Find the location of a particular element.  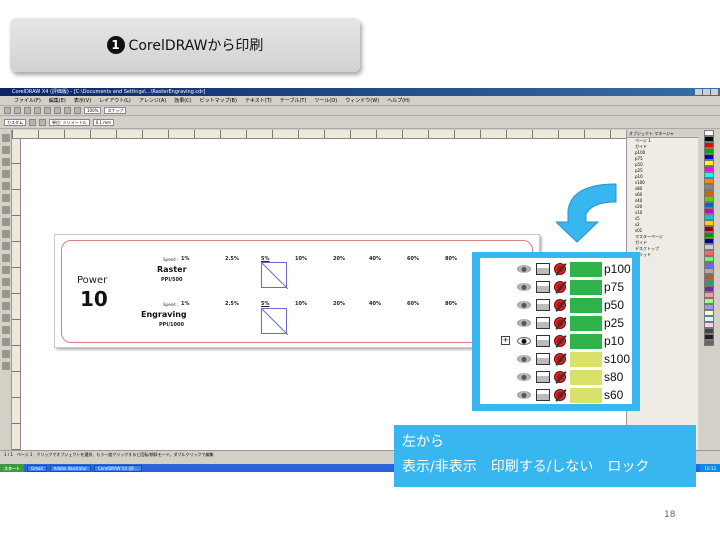

page-size-dropdown: カスタム is located at coordinates (15, 122).